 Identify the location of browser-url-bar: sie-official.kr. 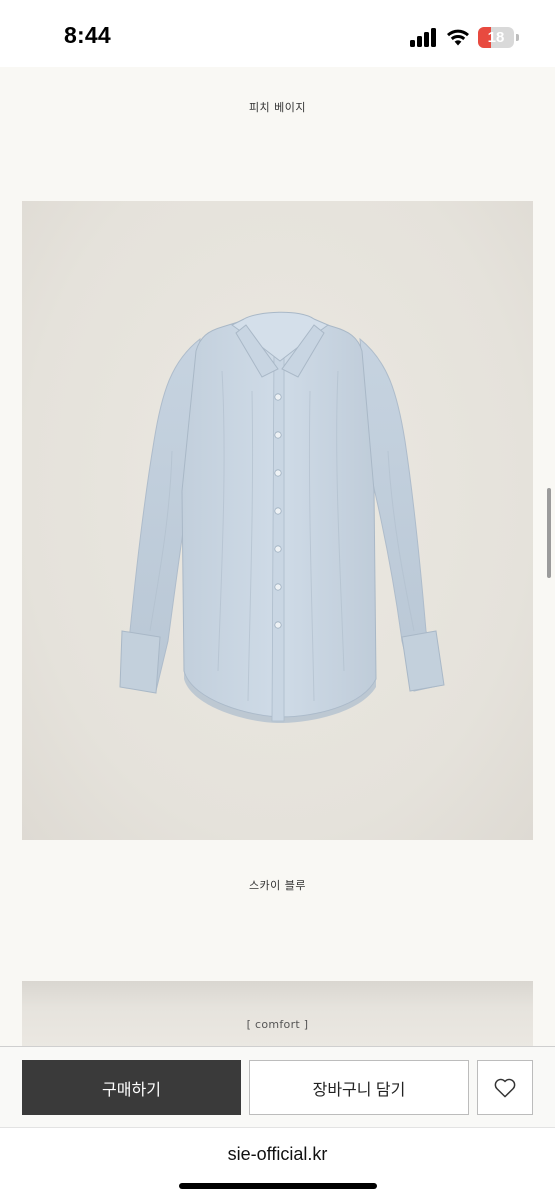
(277, 1163).